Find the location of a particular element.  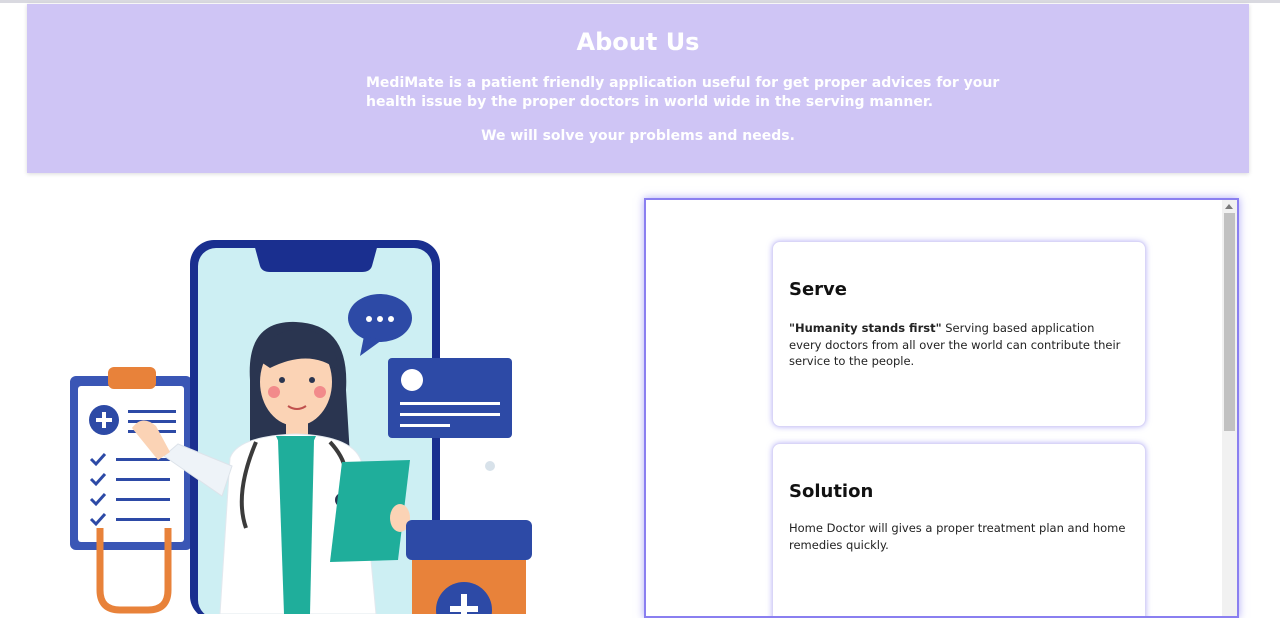

panel-scrollbar is located at coordinates (1229, 408).